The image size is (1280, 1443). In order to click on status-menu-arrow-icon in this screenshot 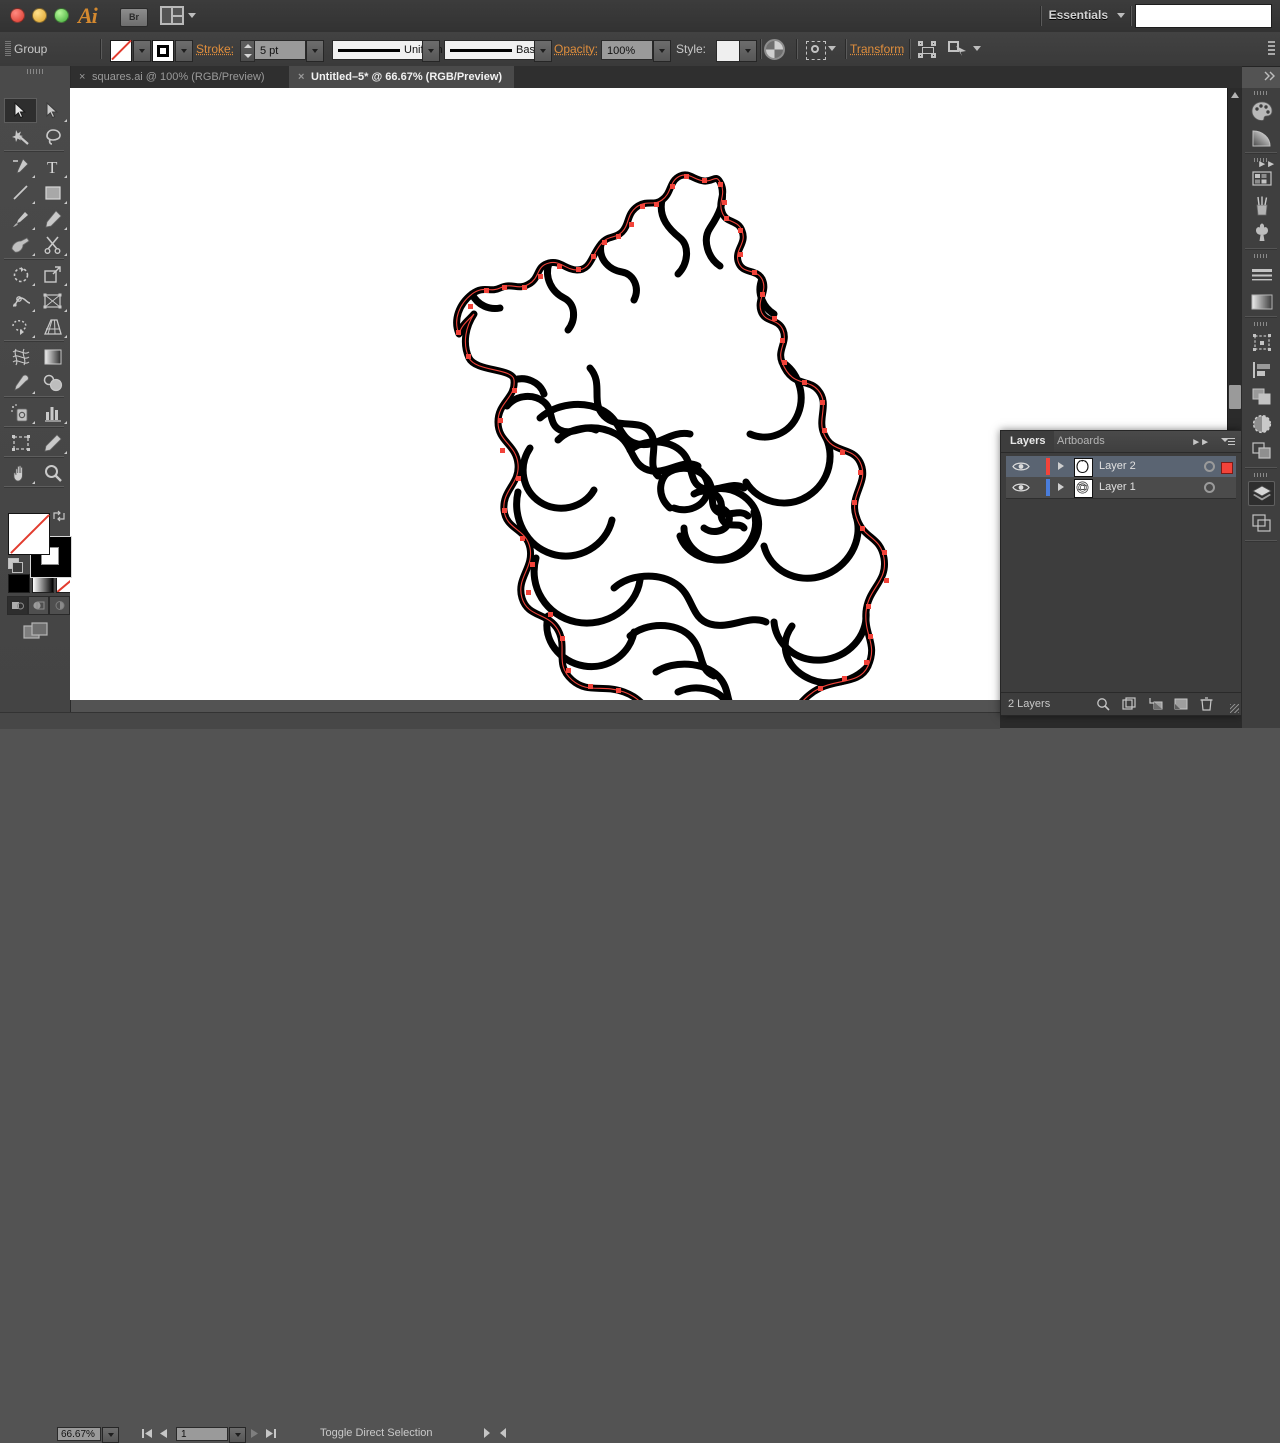, I will do `click(487, 1433)`.